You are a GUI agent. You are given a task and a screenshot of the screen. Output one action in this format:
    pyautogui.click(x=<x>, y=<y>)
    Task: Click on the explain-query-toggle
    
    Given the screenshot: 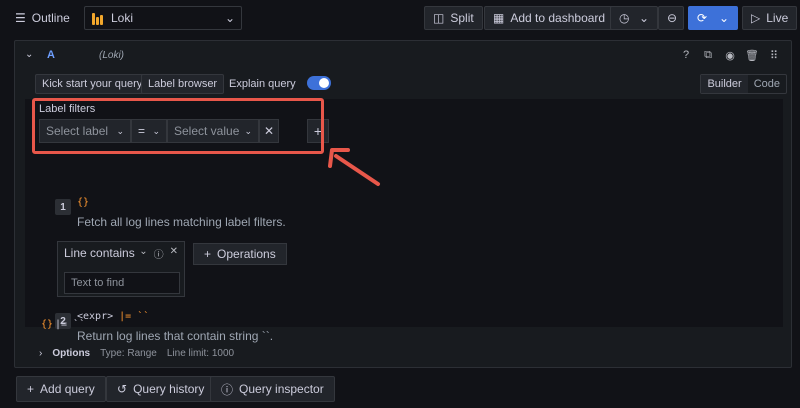 What is the action you would take?
    pyautogui.click(x=319, y=83)
    